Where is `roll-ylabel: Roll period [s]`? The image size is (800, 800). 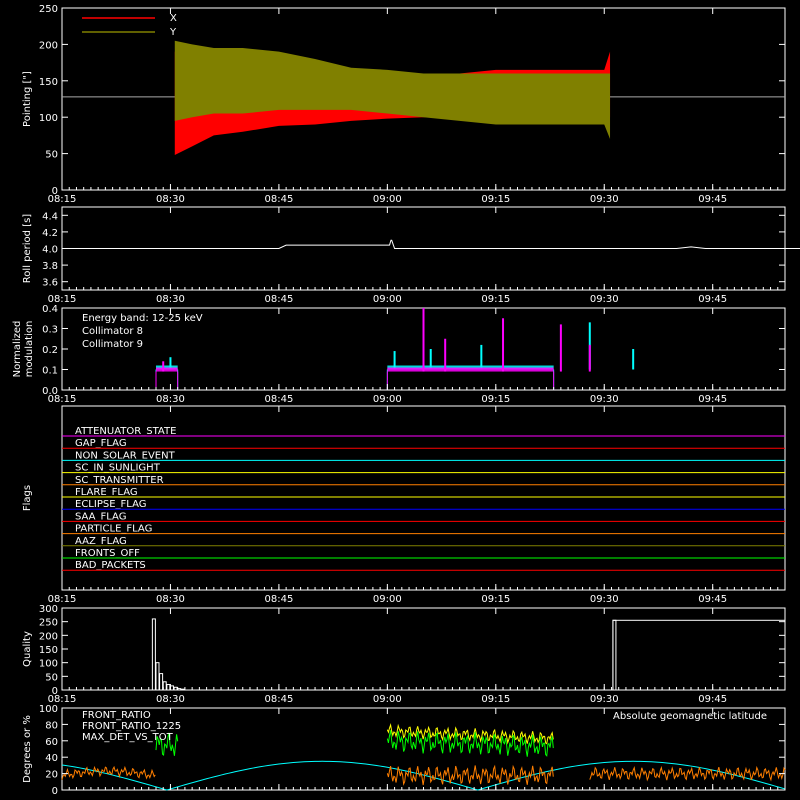 roll-ylabel: Roll period [s] is located at coordinates (27, 248).